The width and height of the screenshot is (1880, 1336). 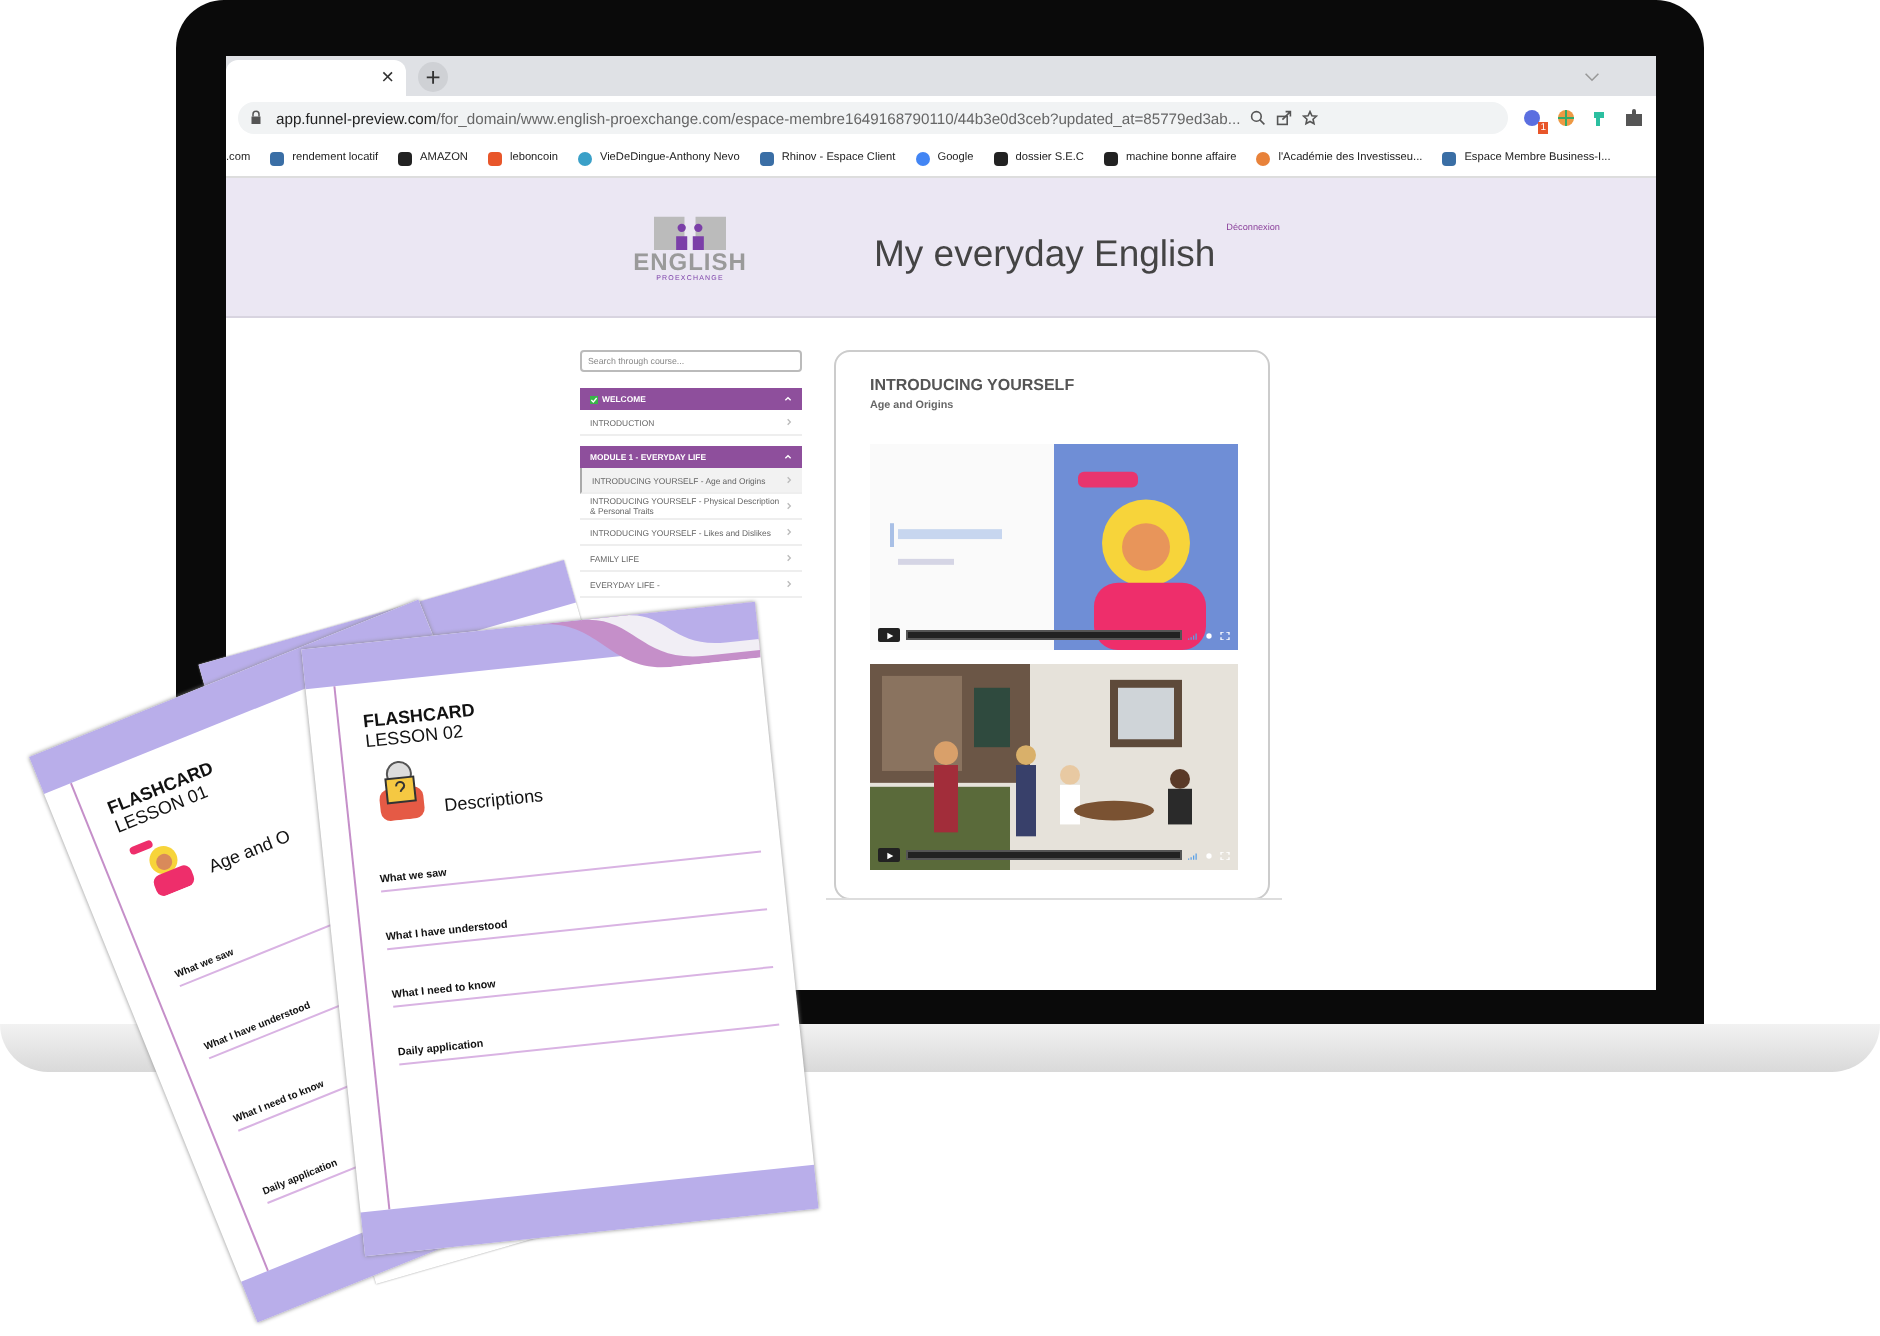 What do you see at coordinates (316, 78) in the screenshot?
I see `browser-tab: ×` at bounding box center [316, 78].